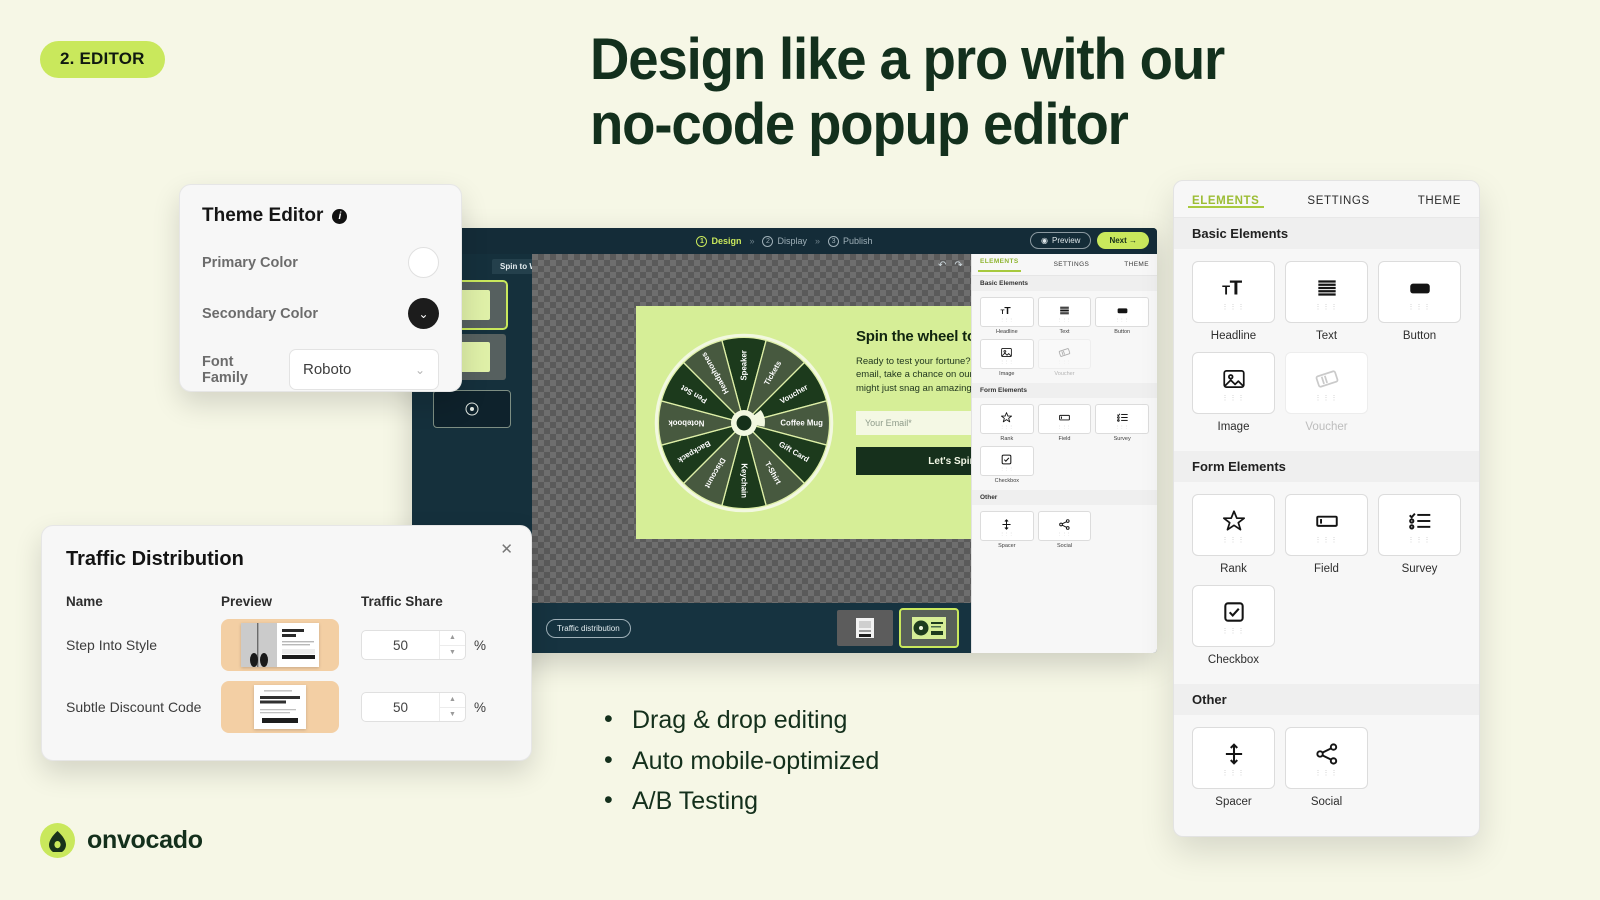  What do you see at coordinates (364, 369) in the screenshot?
I see `font-family-select: Roboto ⌄` at bounding box center [364, 369].